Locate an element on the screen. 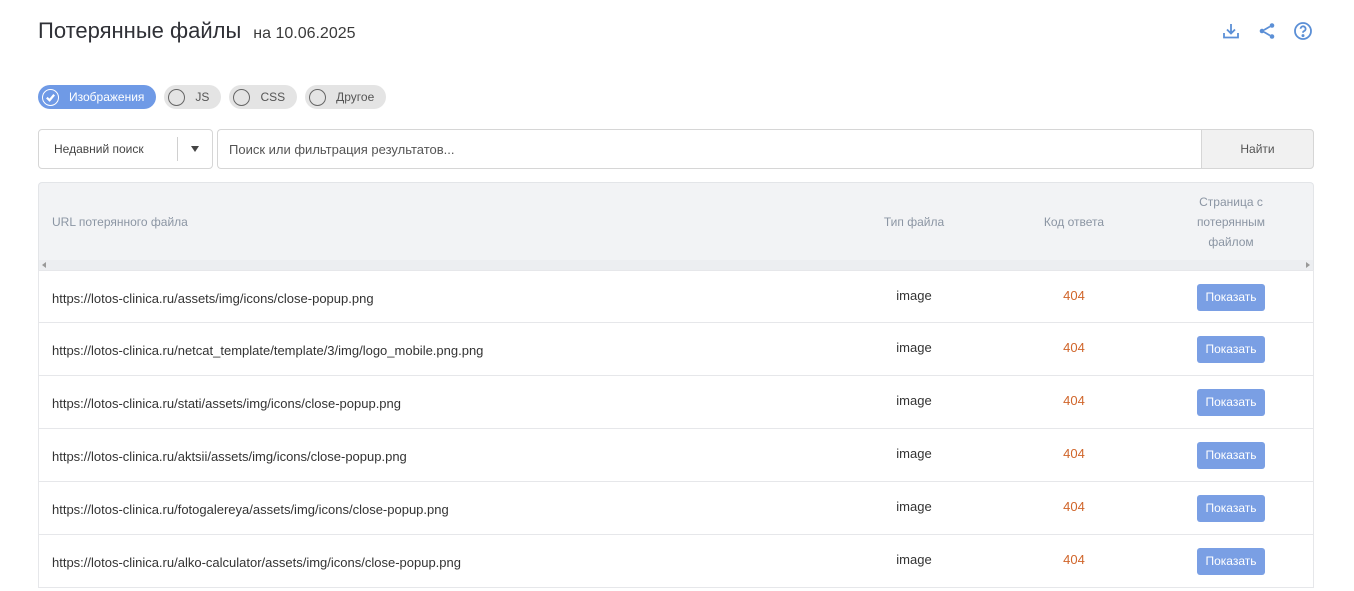  search-bar: Недавний поиск Найти is located at coordinates (676, 149).